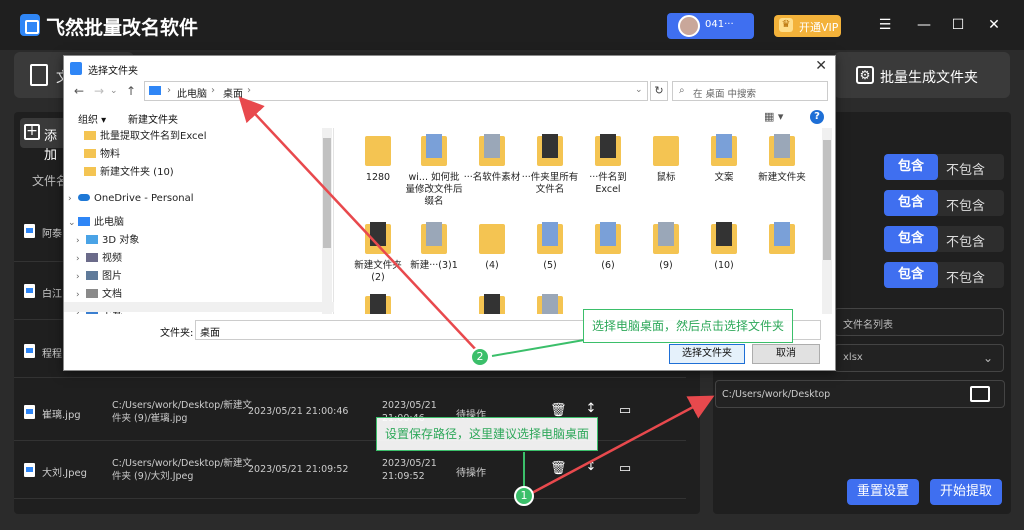 Image resolution: width=1024 pixels, height=530 pixels. Describe the element at coordinates (358, 224) in the screenshot. I see `arrow-to-address-bar` at that location.